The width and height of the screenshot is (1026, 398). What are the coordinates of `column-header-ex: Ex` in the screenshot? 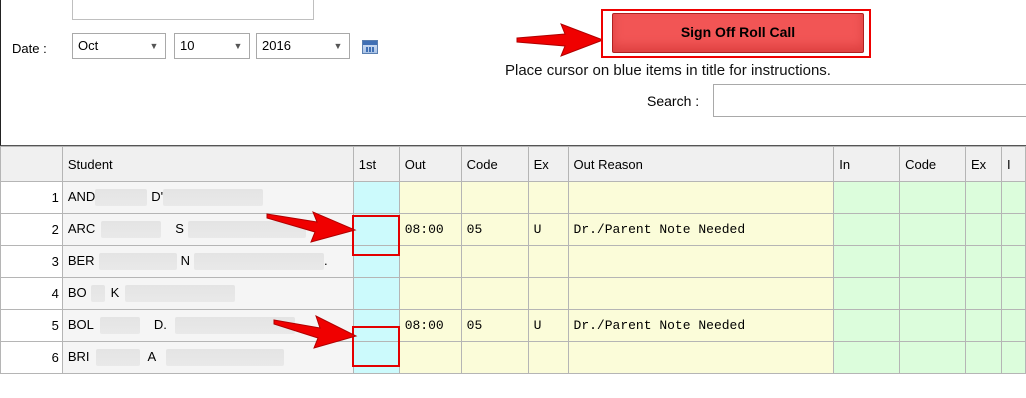 It's located at (548, 164).